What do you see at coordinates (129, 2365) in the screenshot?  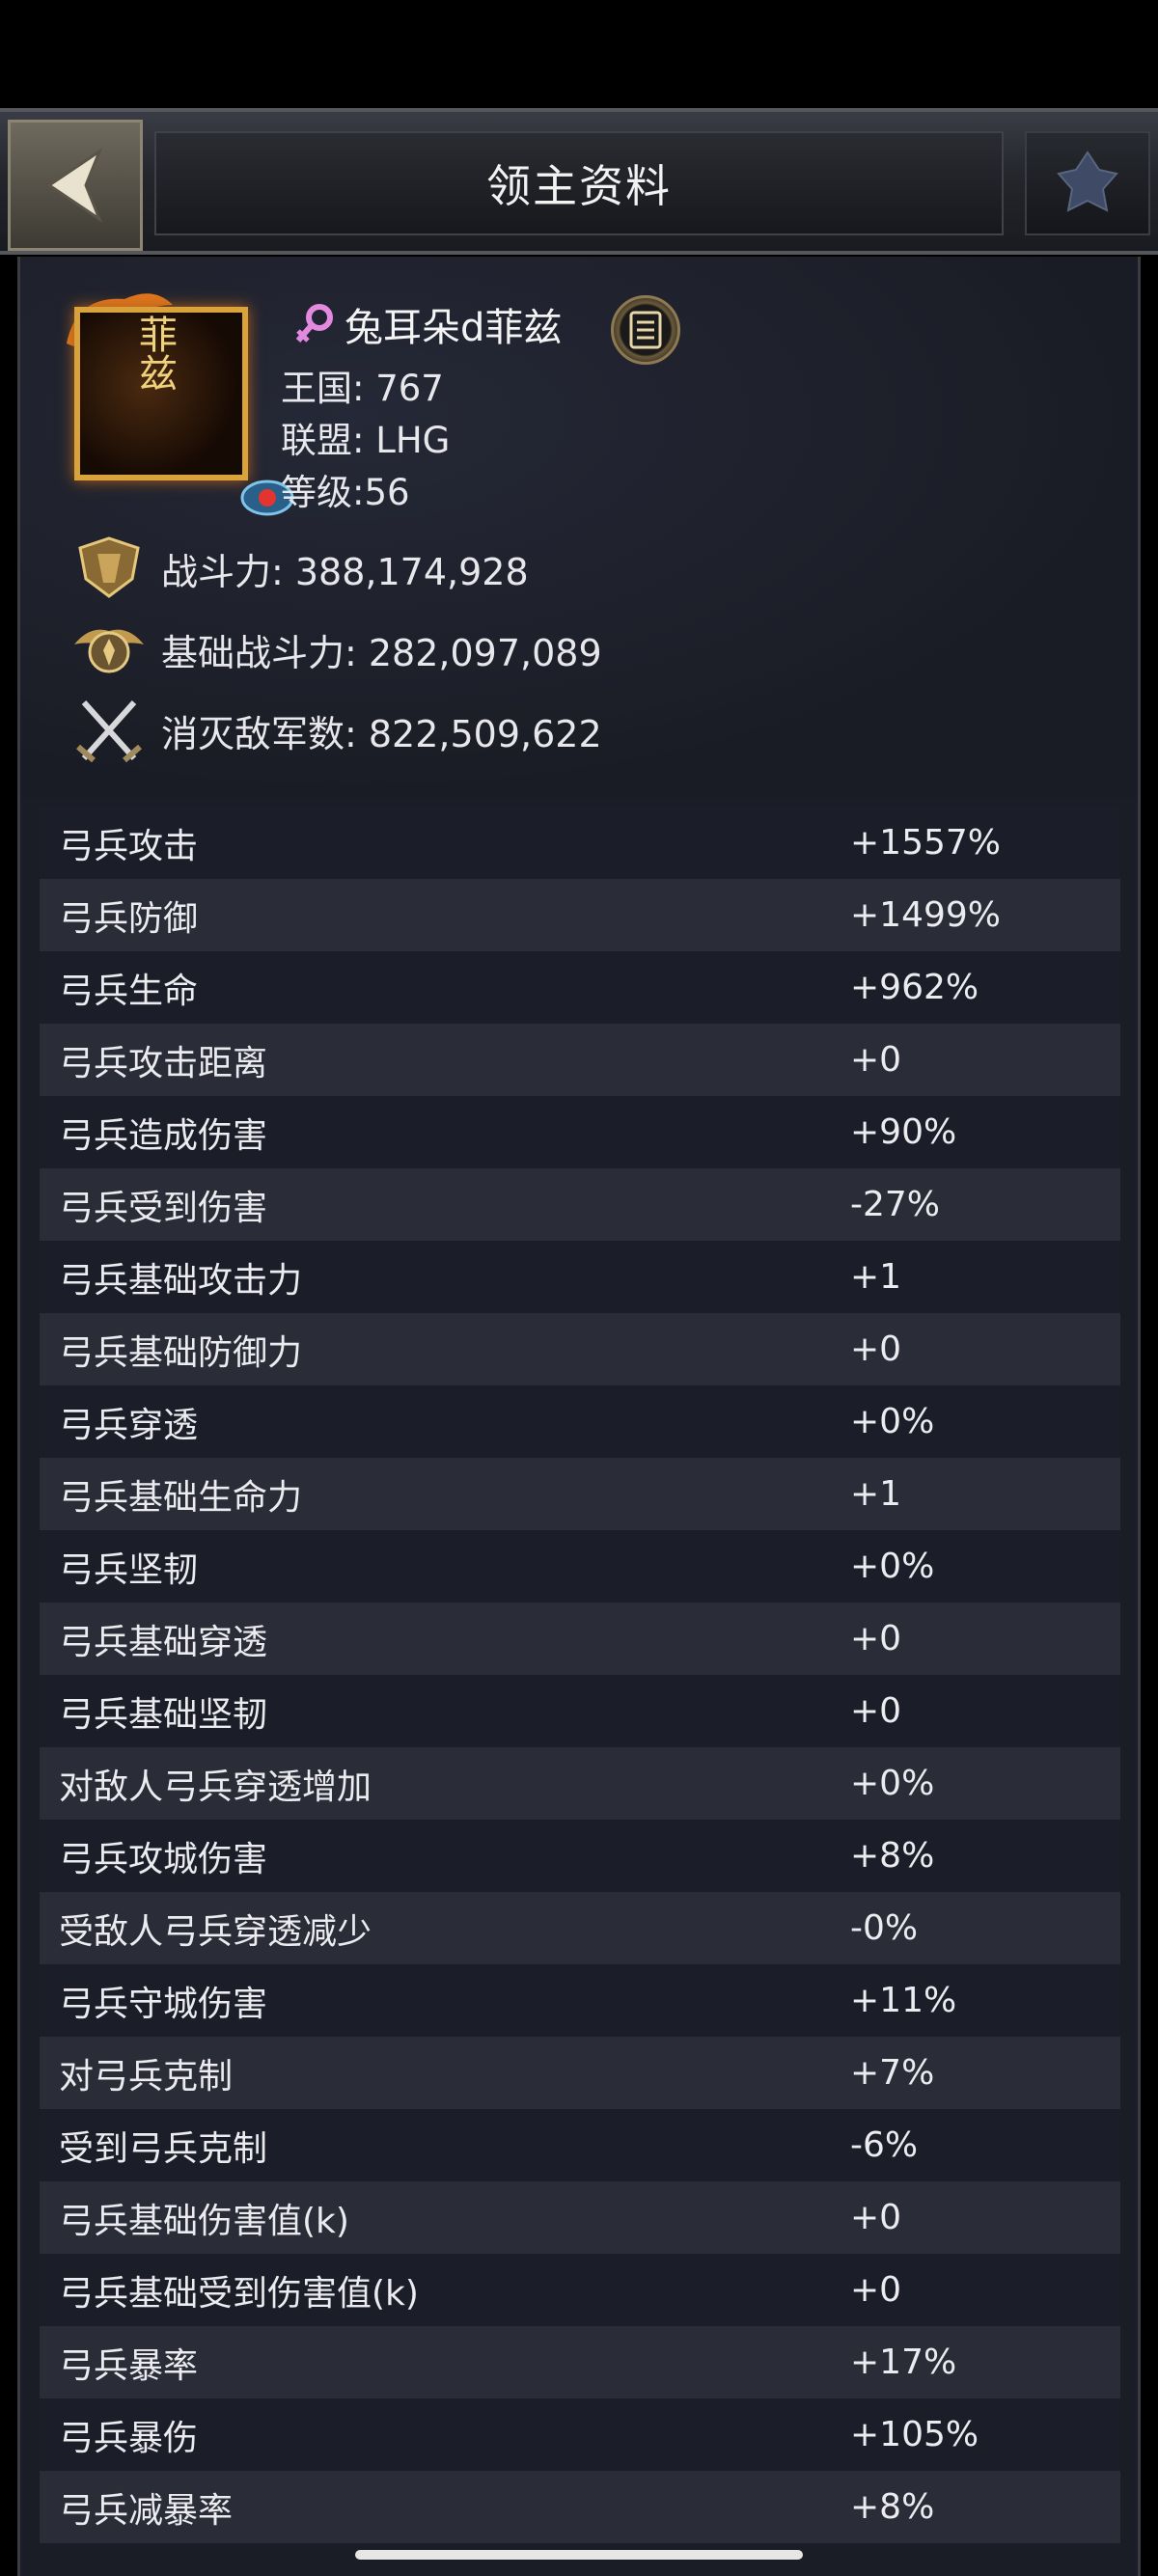 I see `stat-label: 弓兵暴率` at bounding box center [129, 2365].